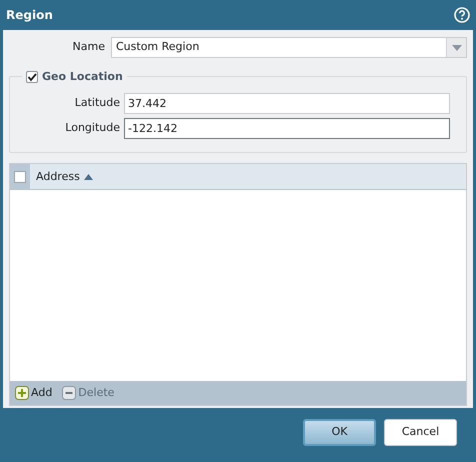 The height and width of the screenshot is (462, 476). Describe the element at coordinates (287, 103) in the screenshot. I see `coordinate-field: 37.442` at that location.